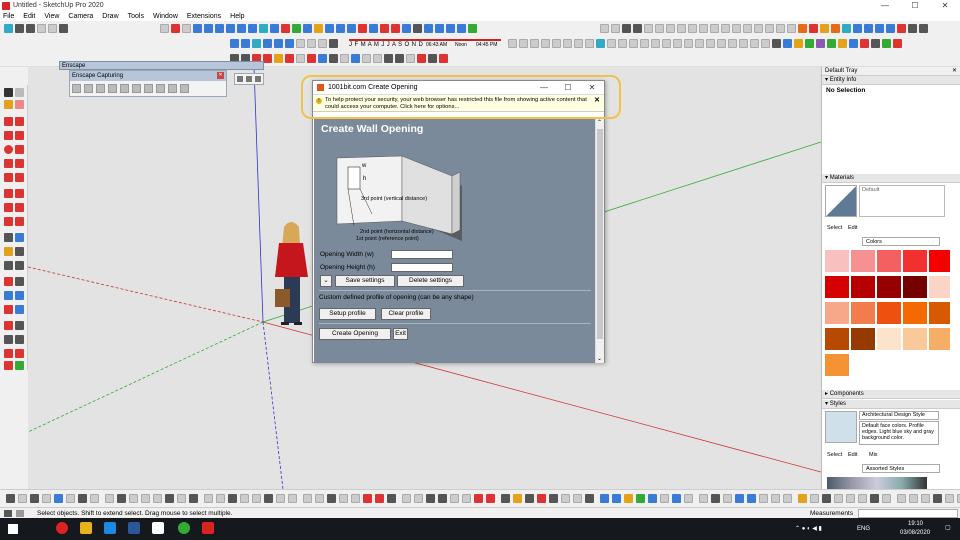 Image resolution: width=960 pixels, height=540 pixels. I want to click on push-pull-icon, so click(208, 28).